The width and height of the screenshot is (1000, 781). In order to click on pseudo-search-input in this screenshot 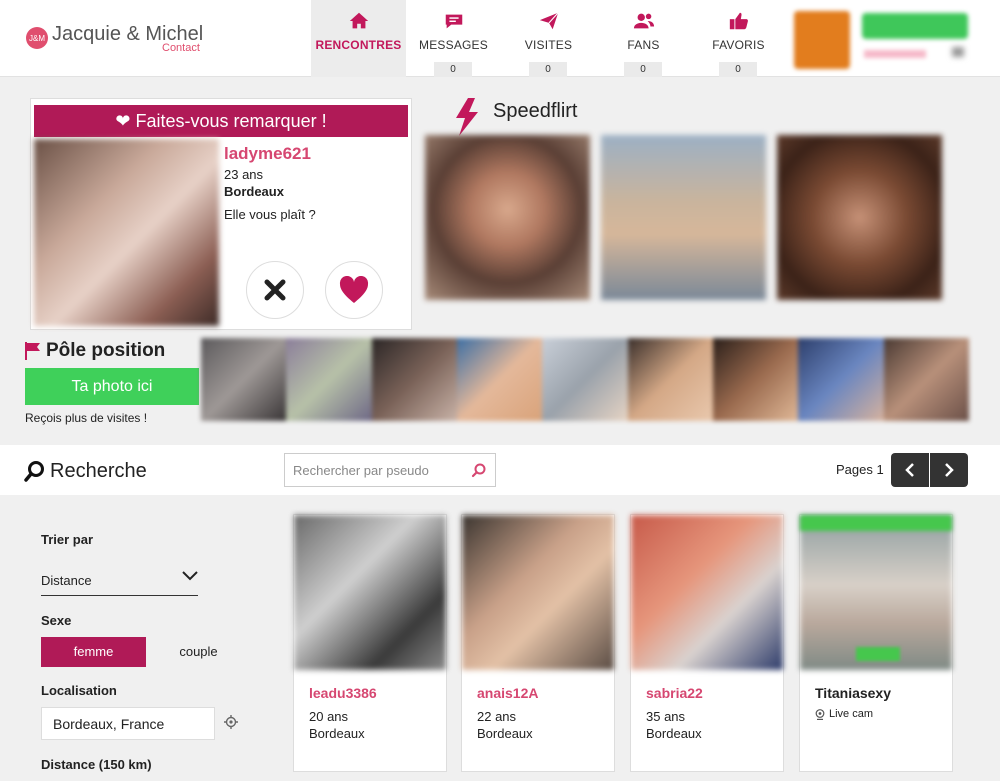, I will do `click(390, 470)`.